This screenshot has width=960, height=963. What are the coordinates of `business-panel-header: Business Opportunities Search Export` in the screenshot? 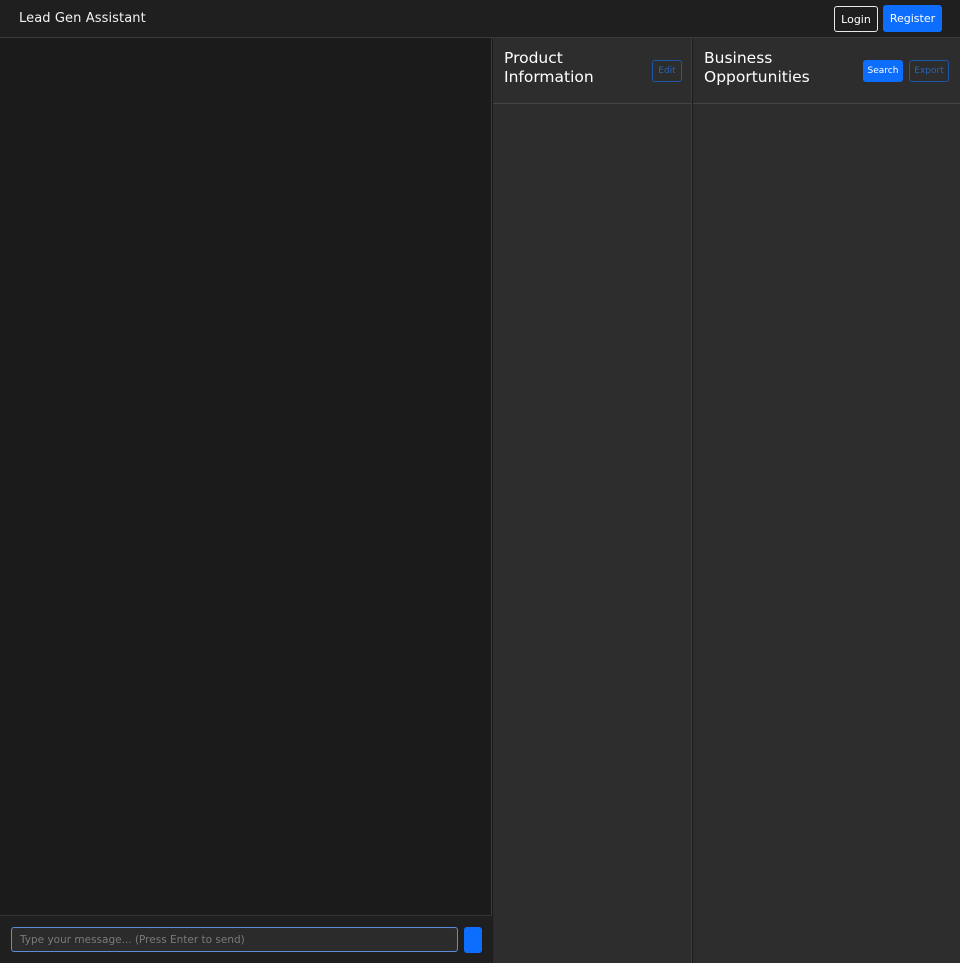 It's located at (826, 71).